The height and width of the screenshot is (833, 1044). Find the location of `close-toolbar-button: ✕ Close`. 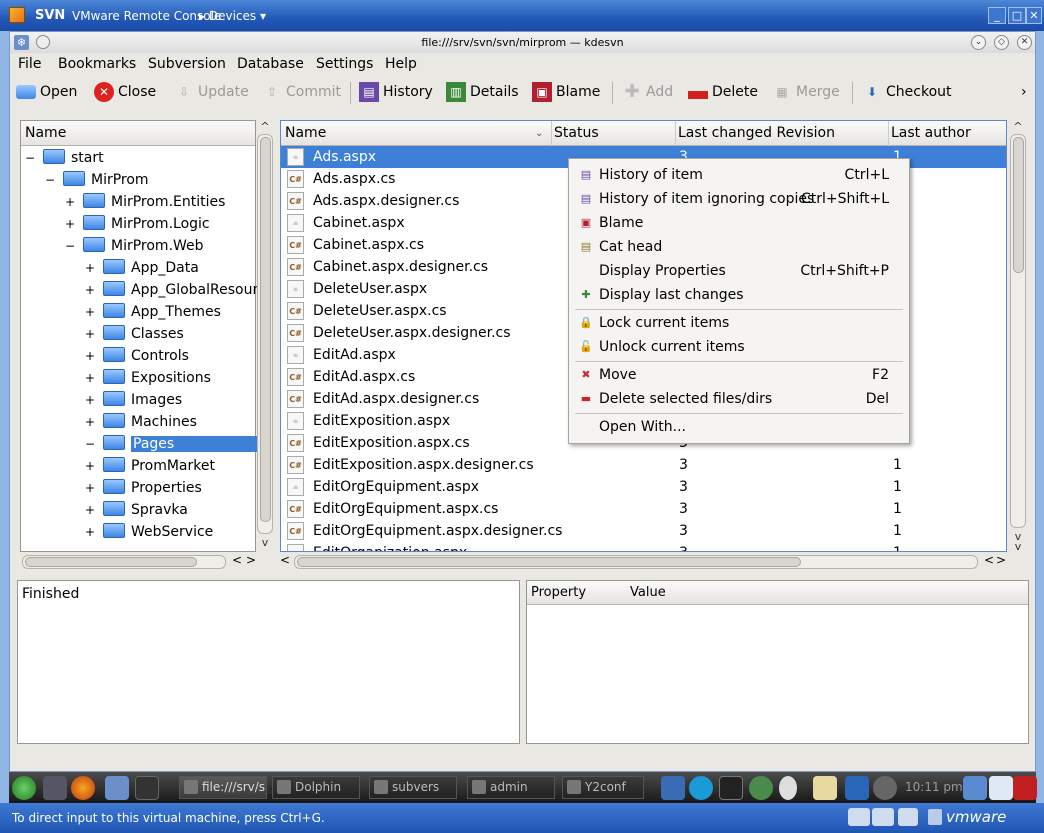

close-toolbar-button: ✕ Close is located at coordinates (125, 92).